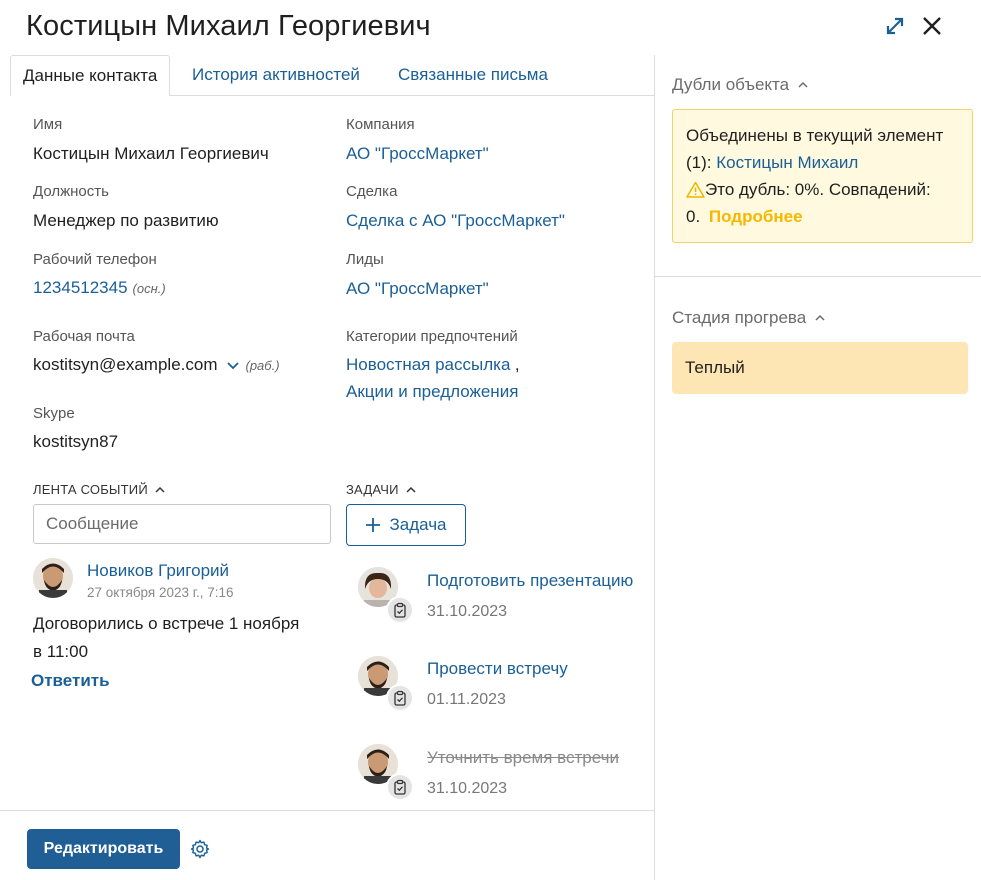 This screenshot has height=880, width=981. I want to click on merged-count: (1):, so click(701, 162).